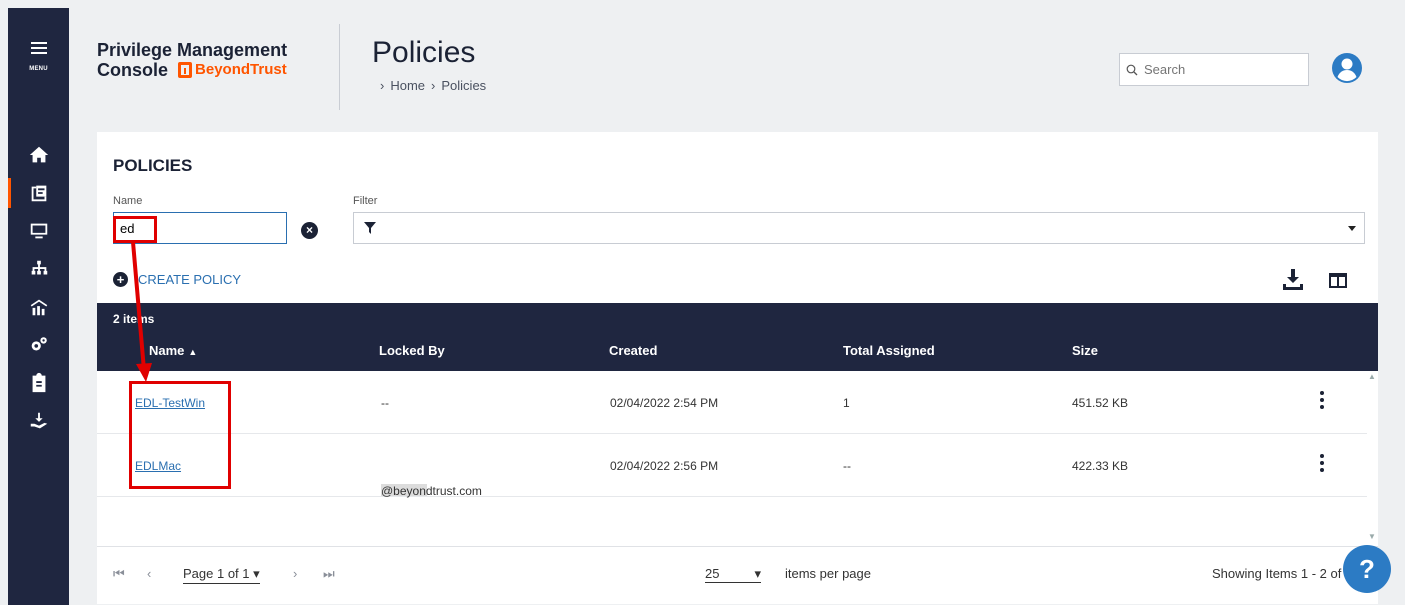  Describe the element at coordinates (128, 201) in the screenshot. I see `name-filter-label: Name` at that location.